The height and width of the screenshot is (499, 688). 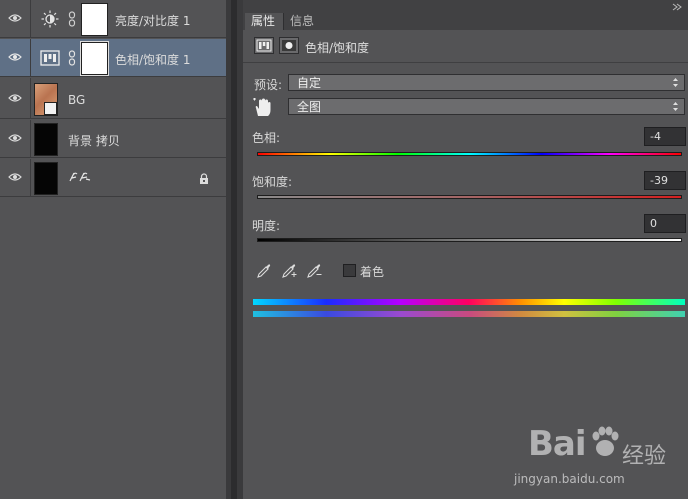 What do you see at coordinates (372, 272) in the screenshot?
I see `colorize-label: 着色` at bounding box center [372, 272].